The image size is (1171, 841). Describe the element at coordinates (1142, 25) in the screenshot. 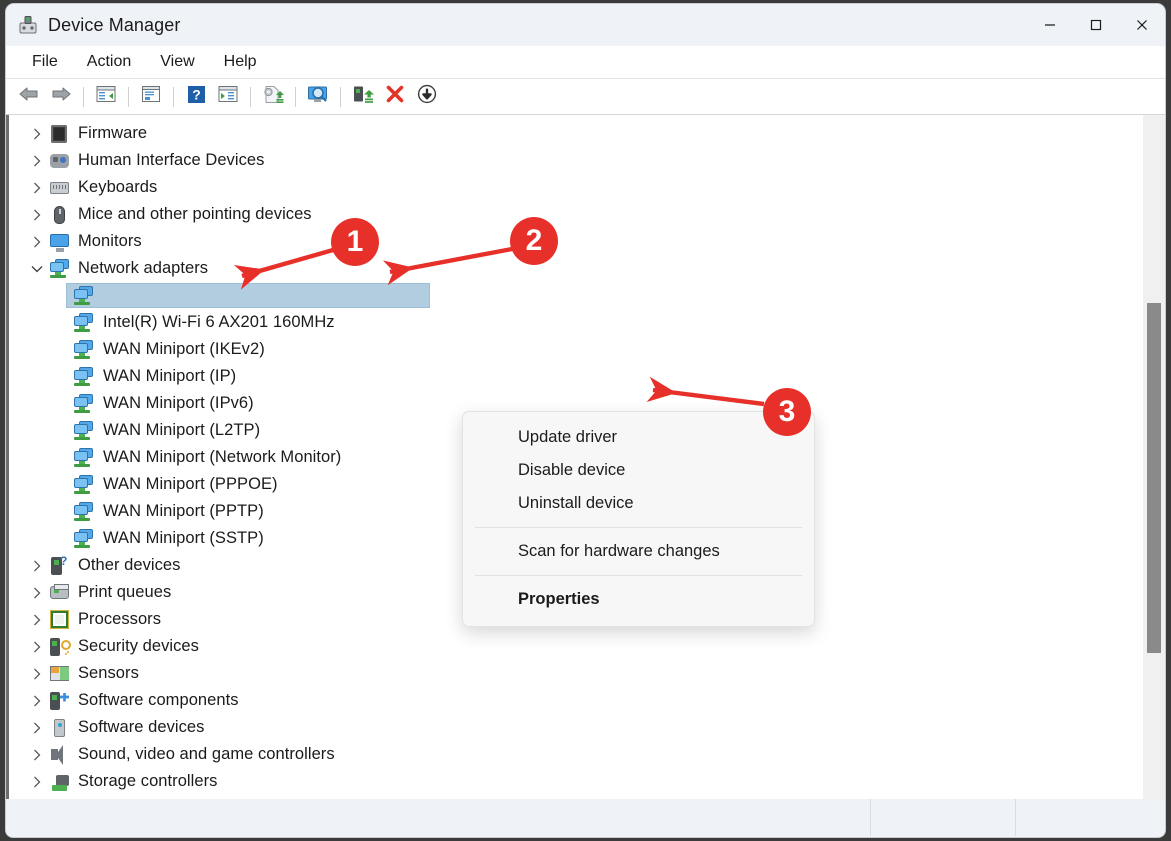

I see `close-button` at that location.